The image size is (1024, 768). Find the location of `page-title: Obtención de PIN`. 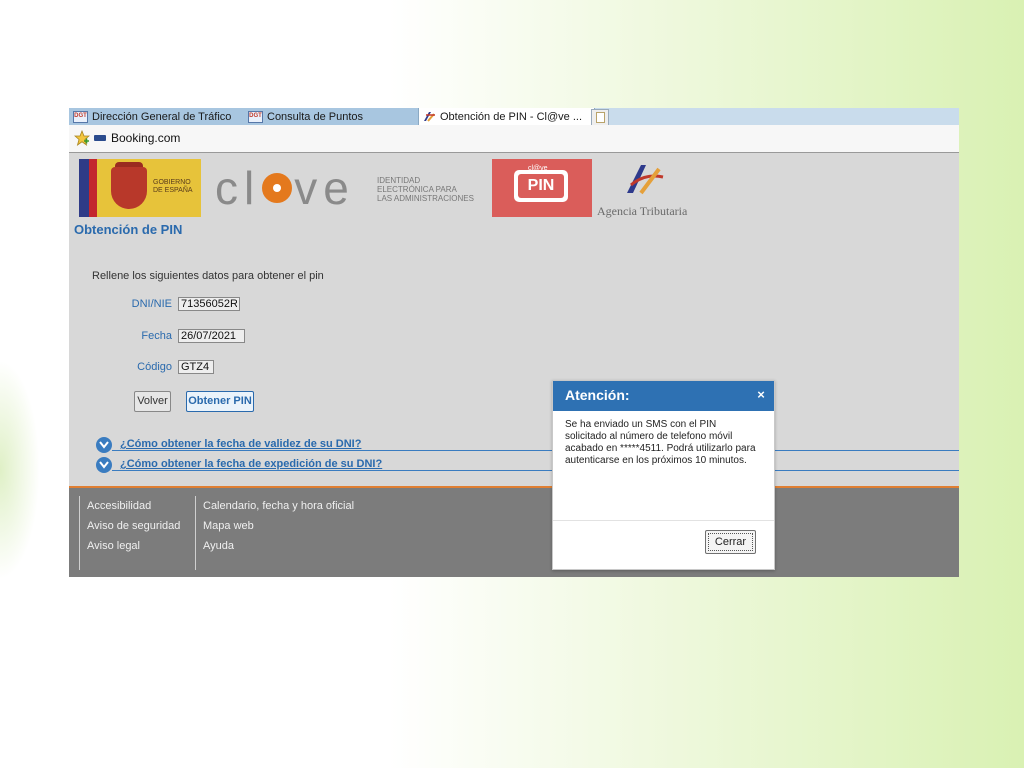

page-title: Obtención de PIN is located at coordinates (128, 229).